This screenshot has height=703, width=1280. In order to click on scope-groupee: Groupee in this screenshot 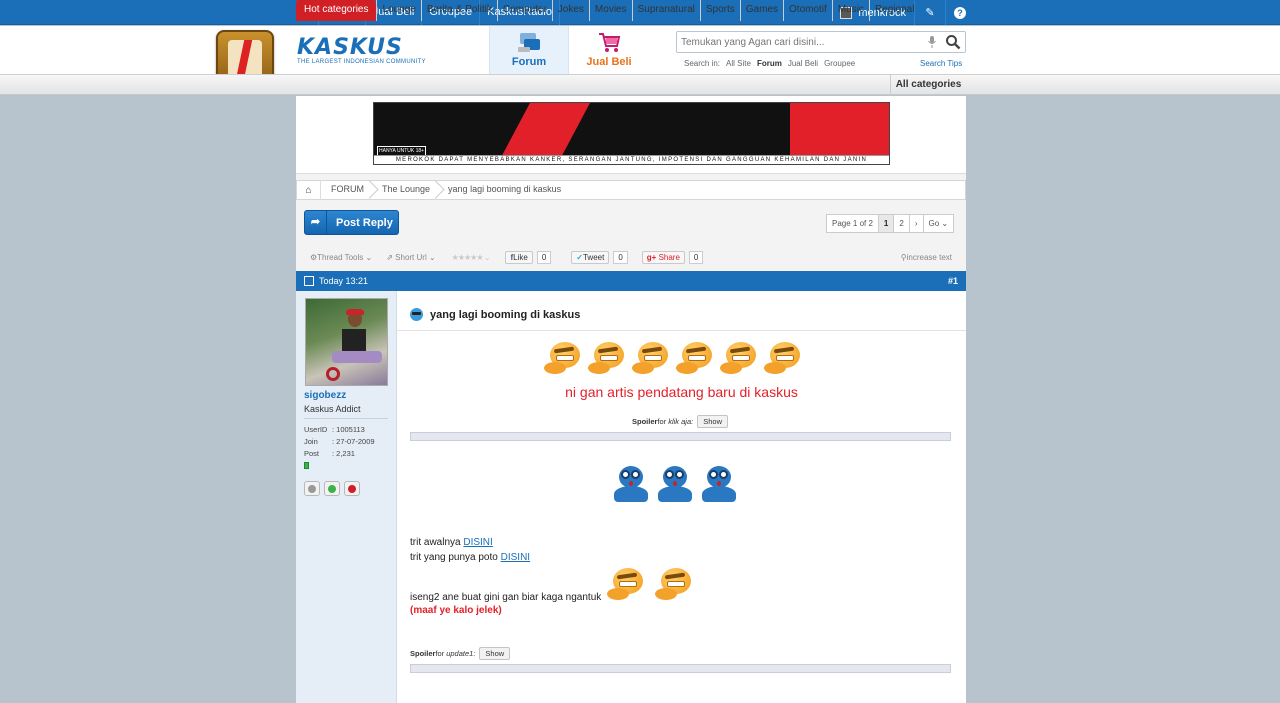, I will do `click(839, 63)`.